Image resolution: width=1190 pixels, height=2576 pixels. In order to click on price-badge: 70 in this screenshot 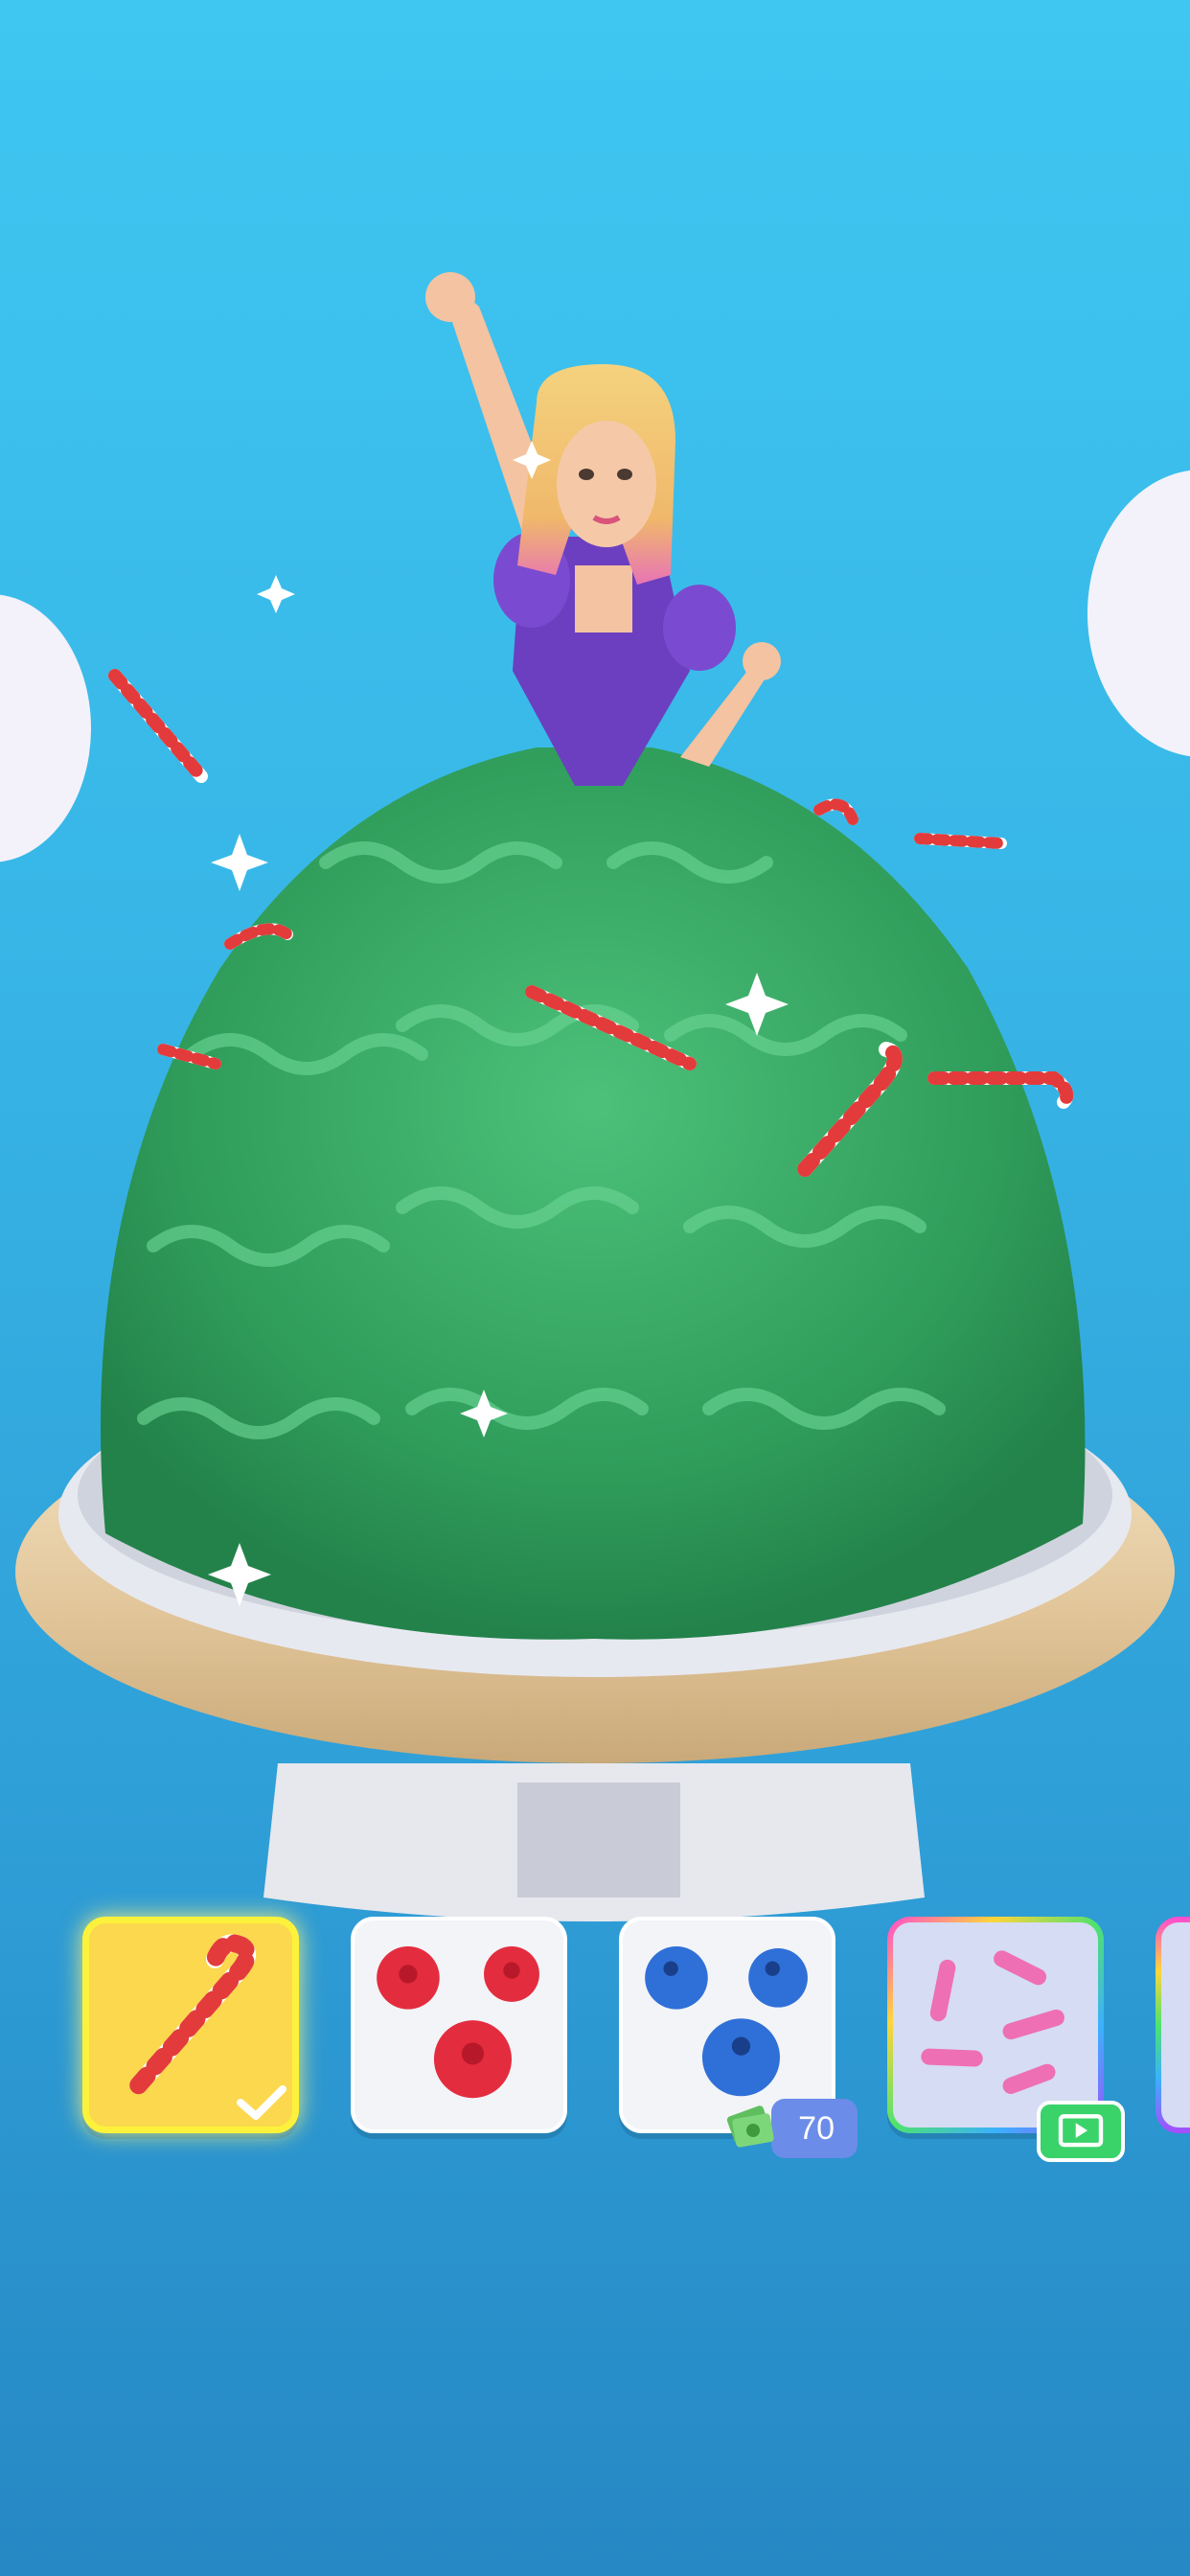, I will do `click(814, 2128)`.